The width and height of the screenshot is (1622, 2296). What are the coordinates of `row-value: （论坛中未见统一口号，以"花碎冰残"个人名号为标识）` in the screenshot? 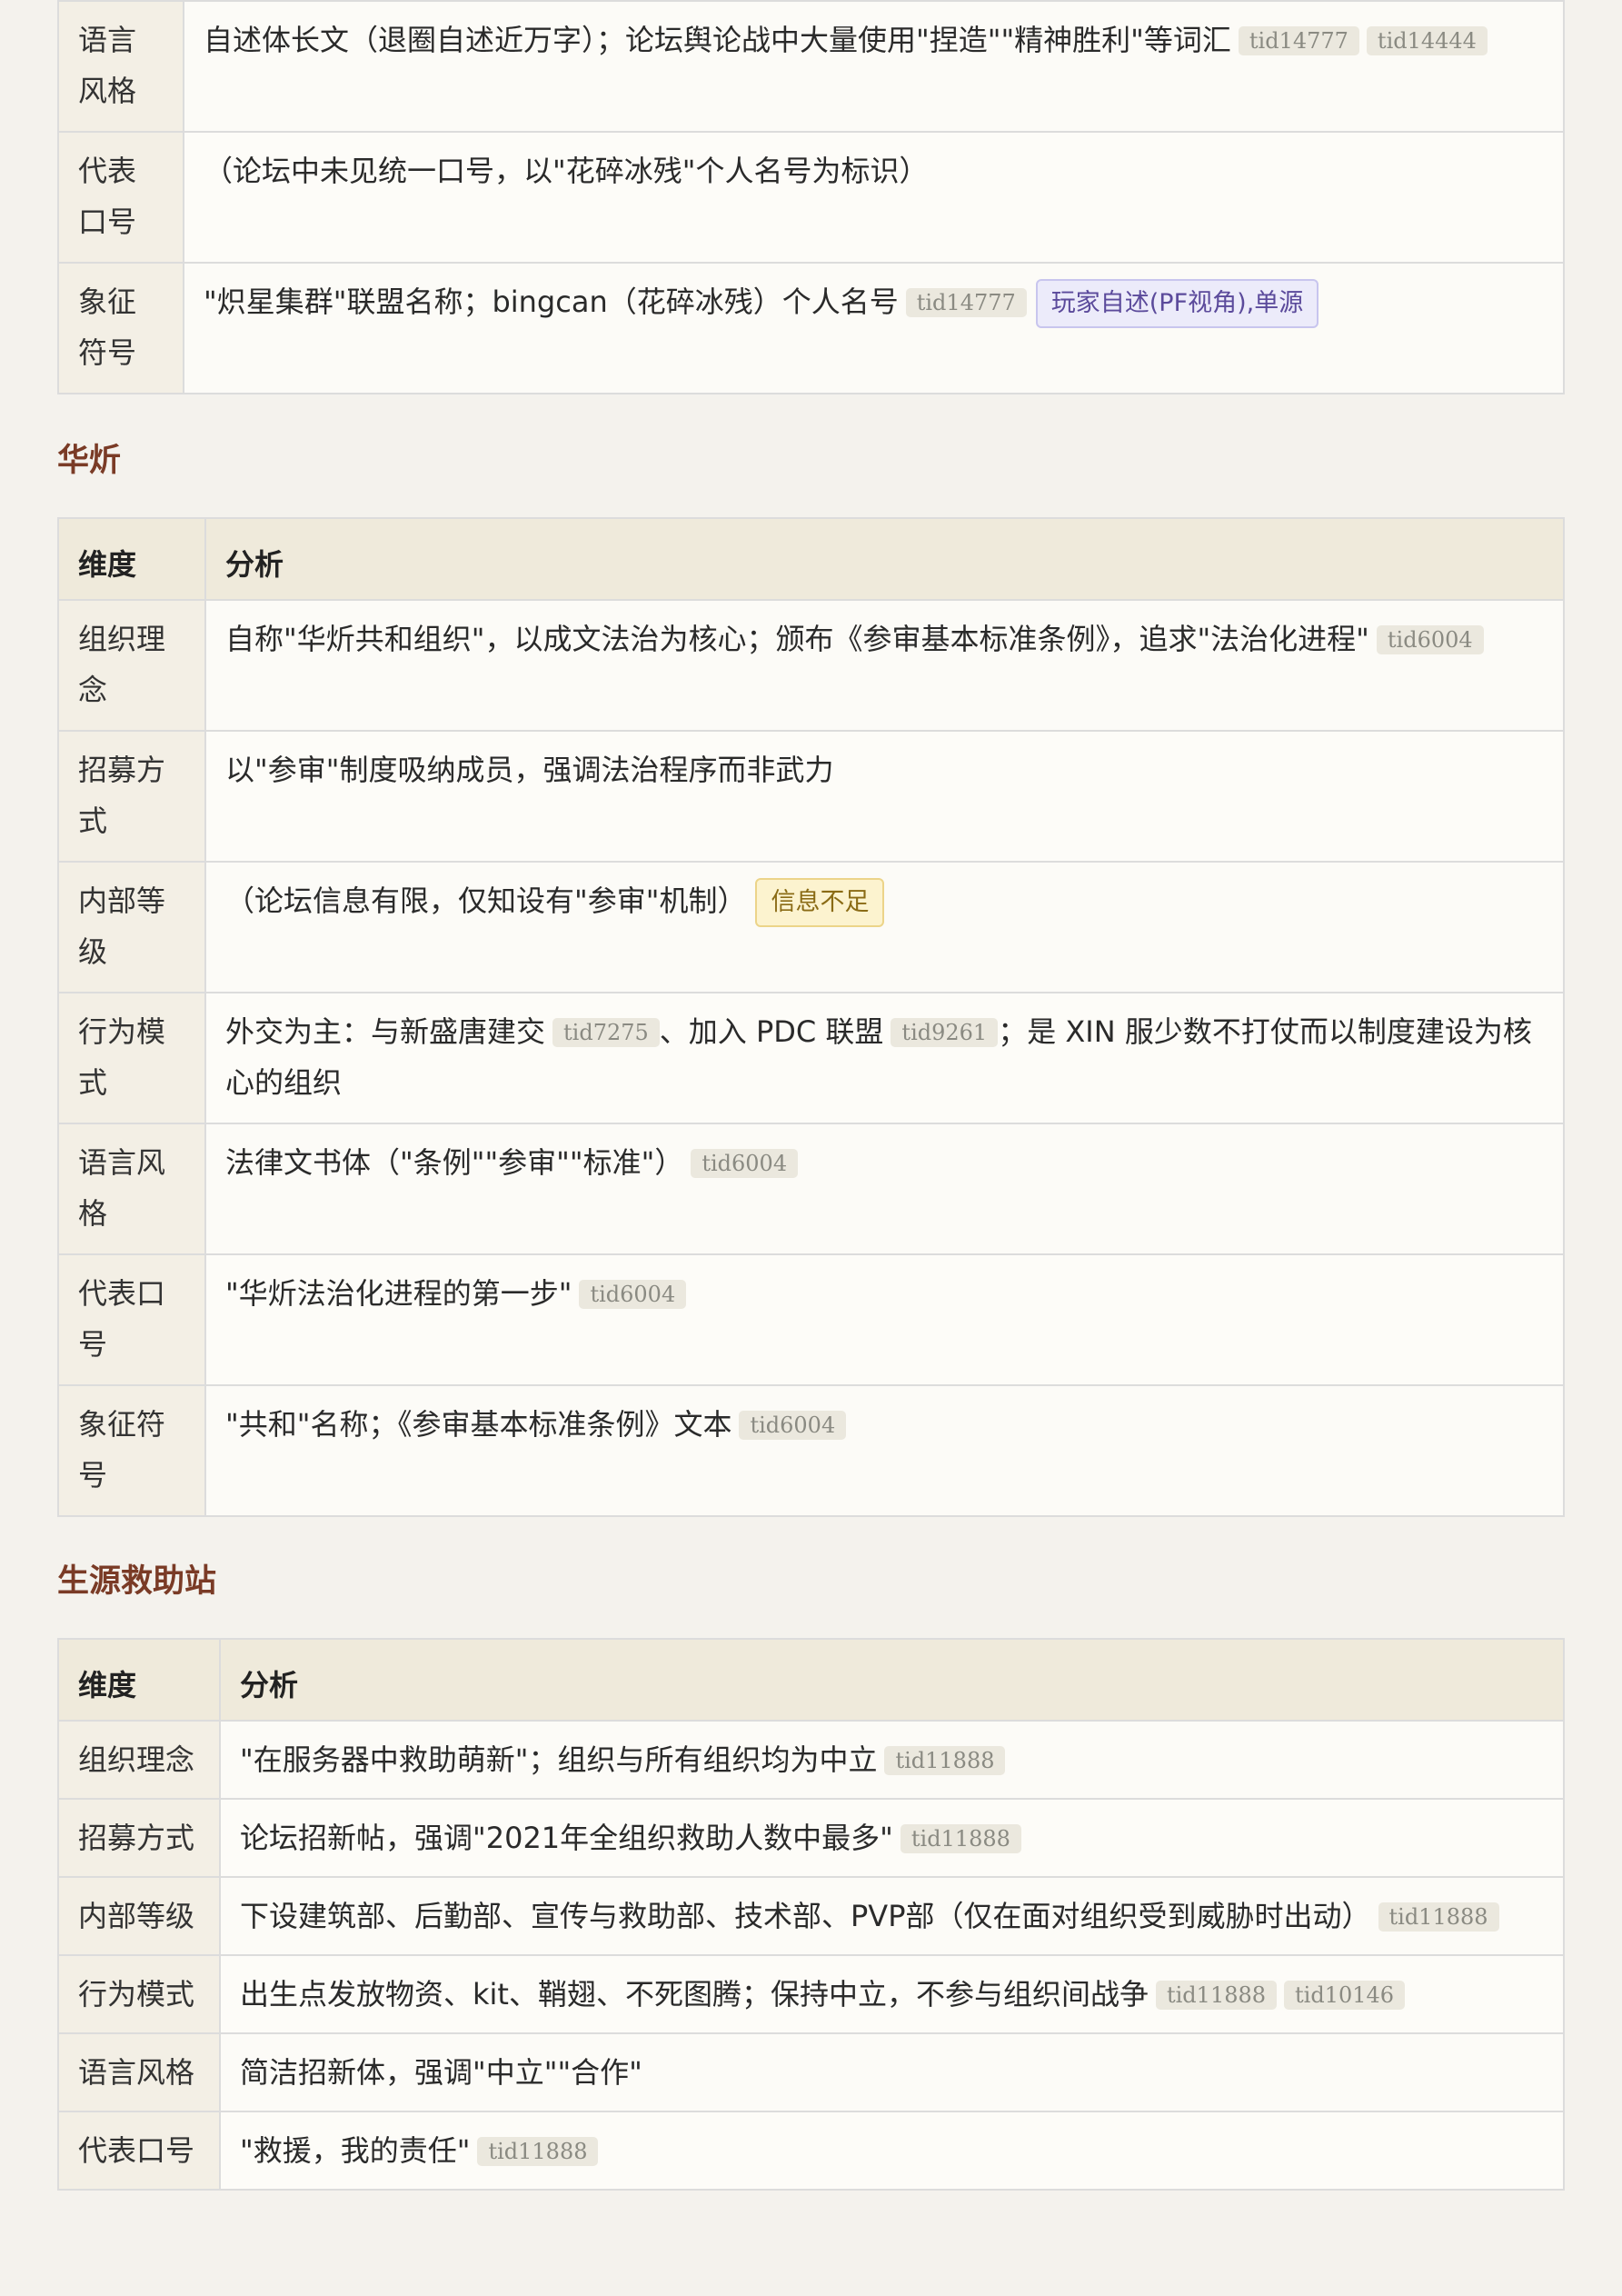 It's located at (874, 197).